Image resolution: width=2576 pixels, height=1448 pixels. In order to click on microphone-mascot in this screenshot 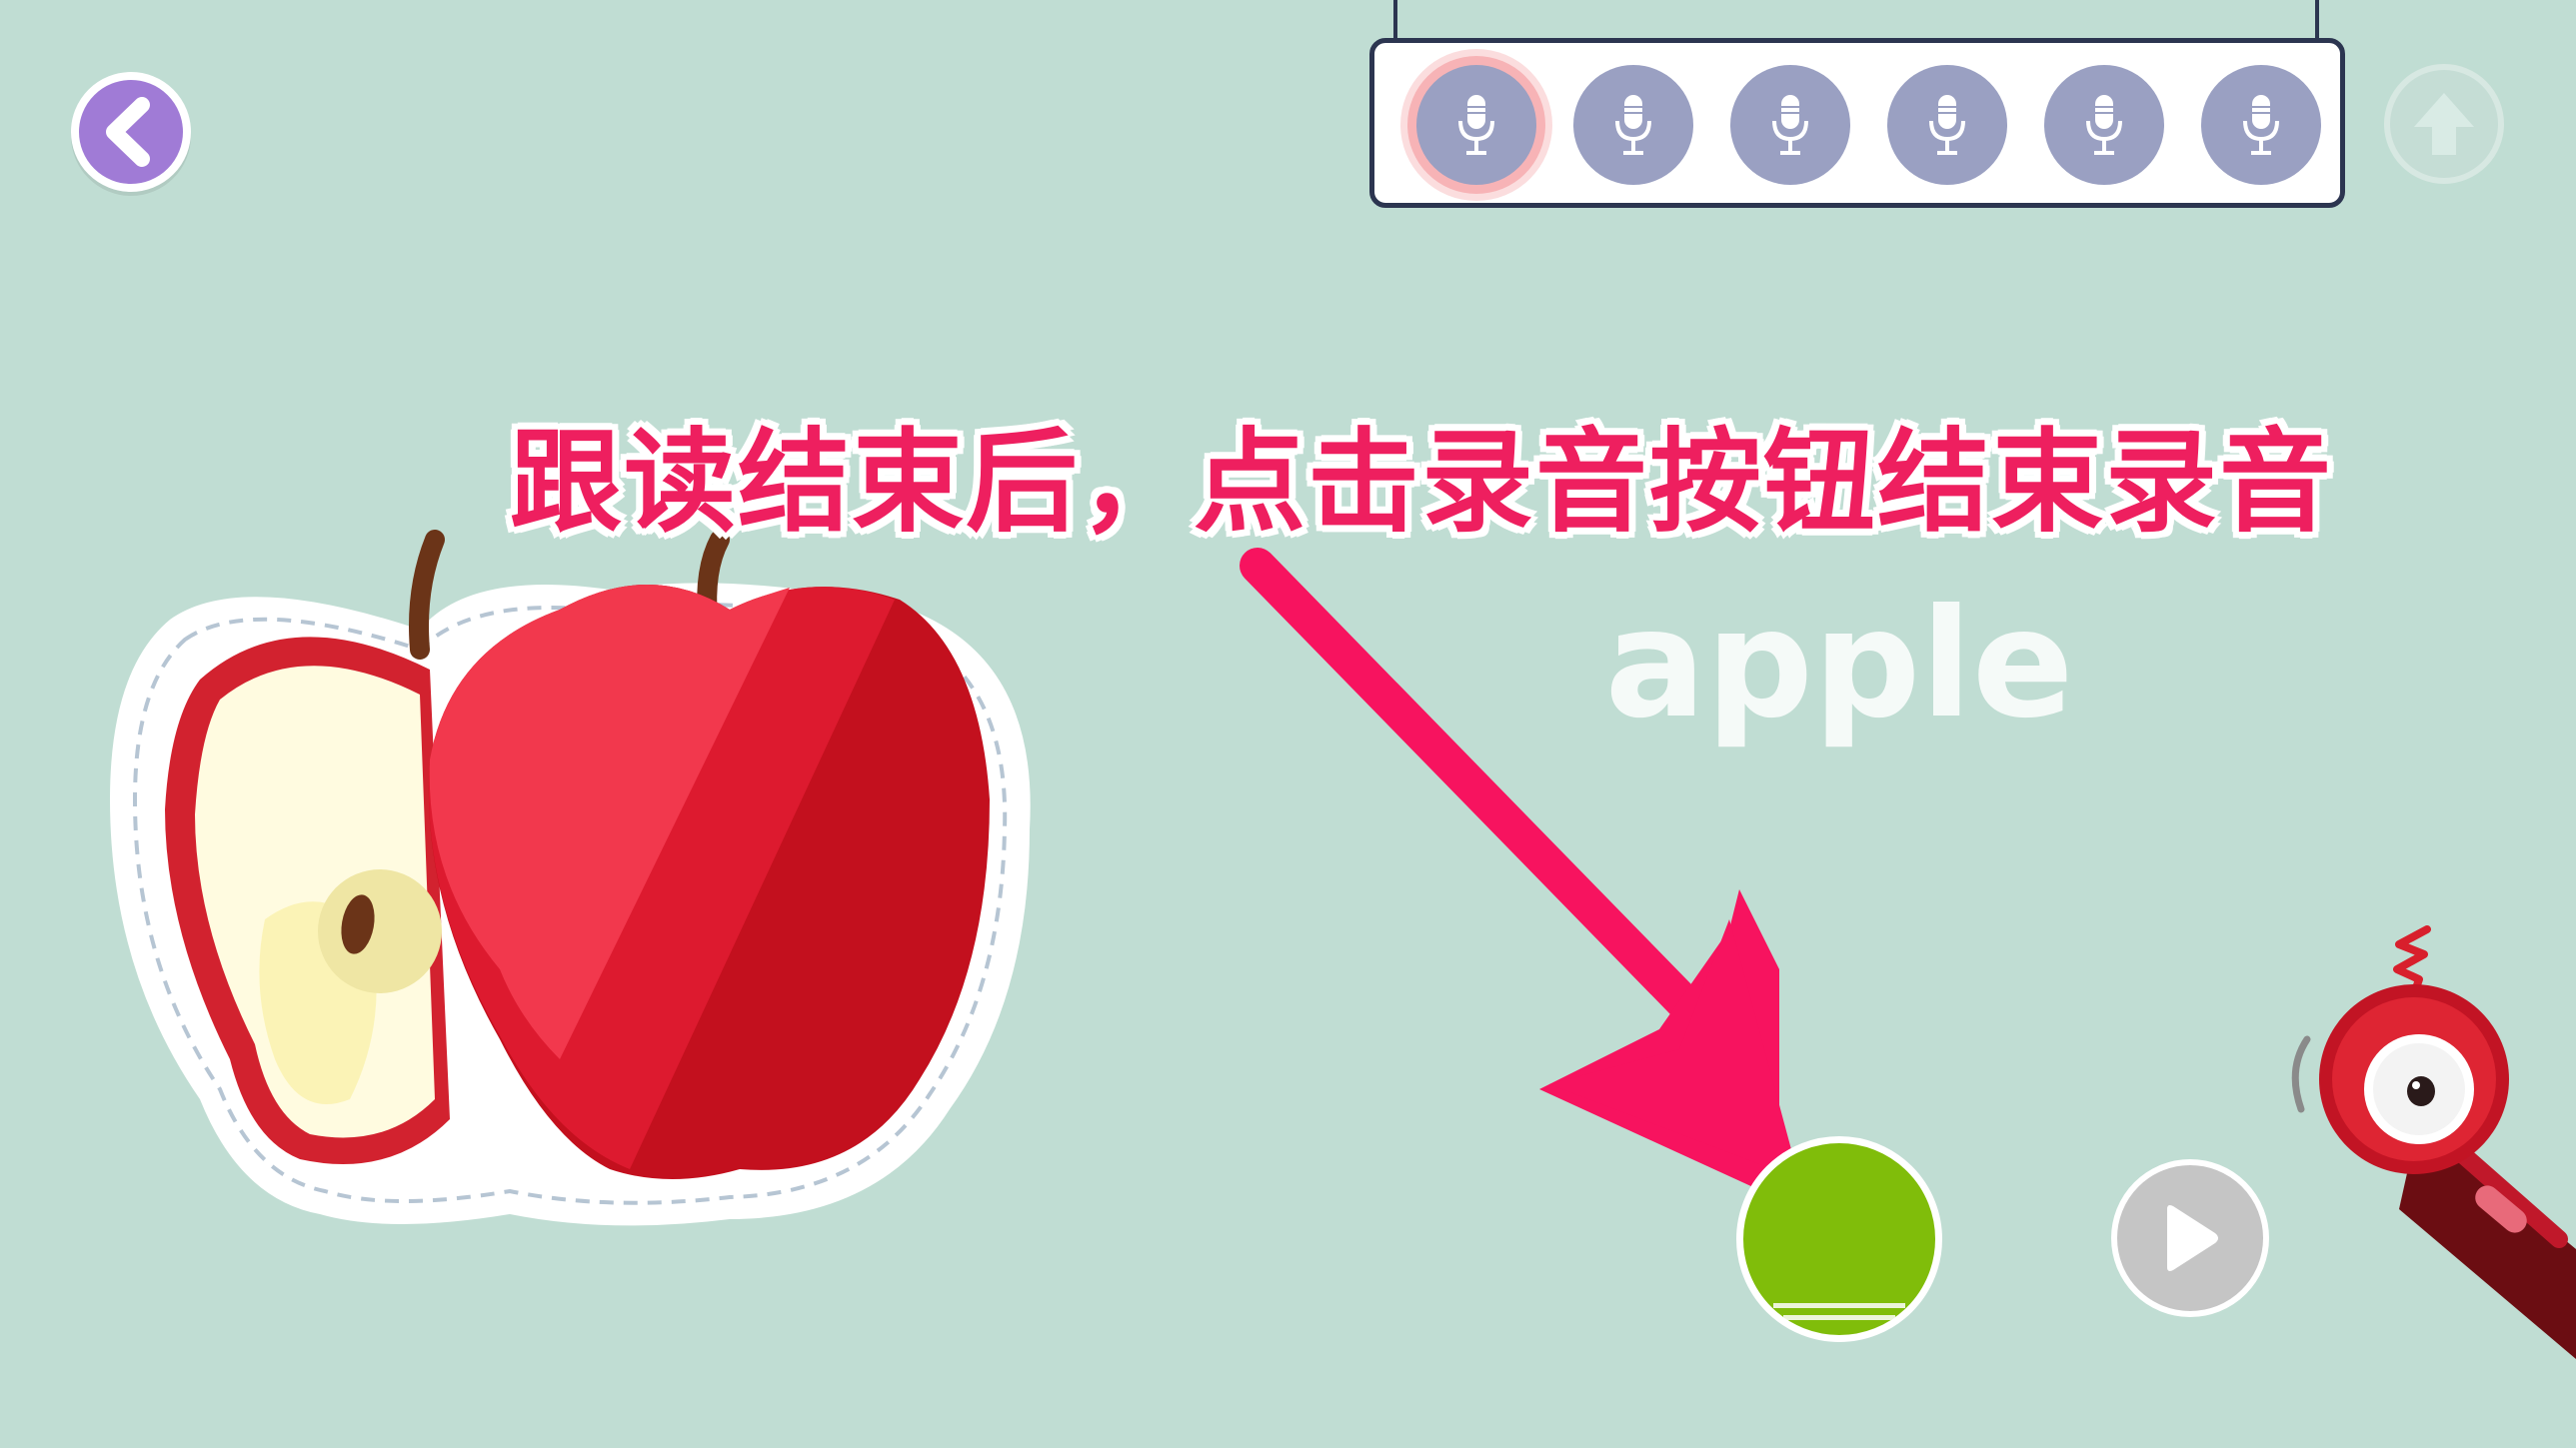, I will do `click(2433, 1142)`.